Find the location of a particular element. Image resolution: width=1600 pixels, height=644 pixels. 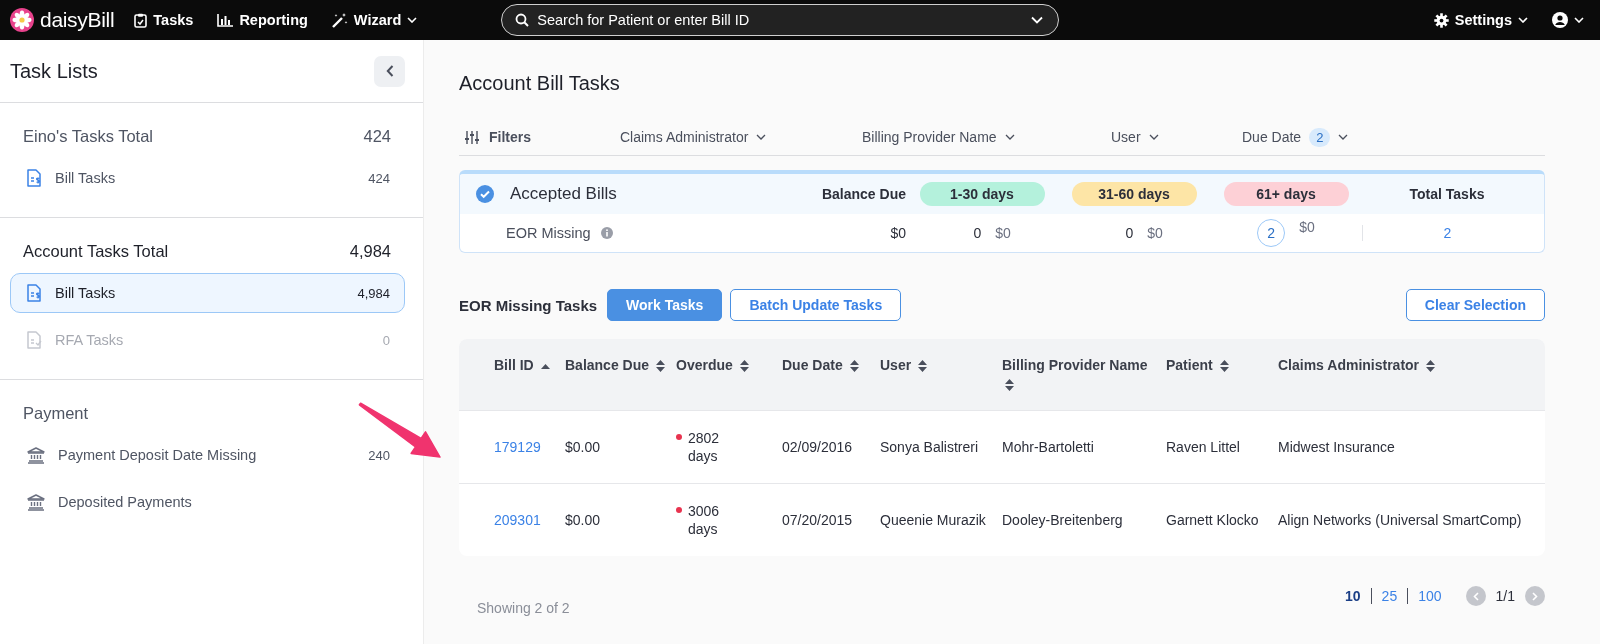

filter-dropdown: Billing Provider Name is located at coordinates (986, 137).